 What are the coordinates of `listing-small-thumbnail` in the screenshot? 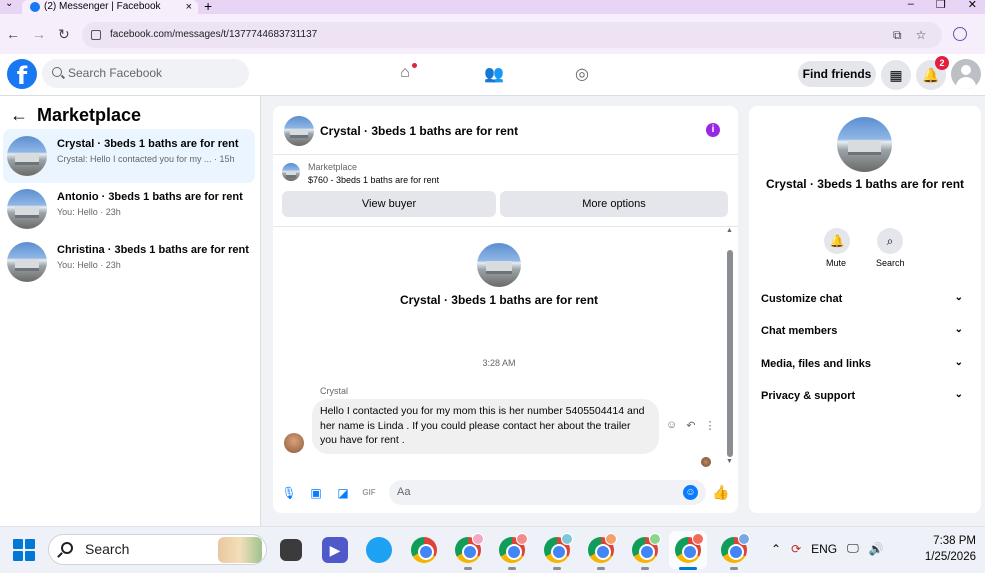 It's located at (291, 172).